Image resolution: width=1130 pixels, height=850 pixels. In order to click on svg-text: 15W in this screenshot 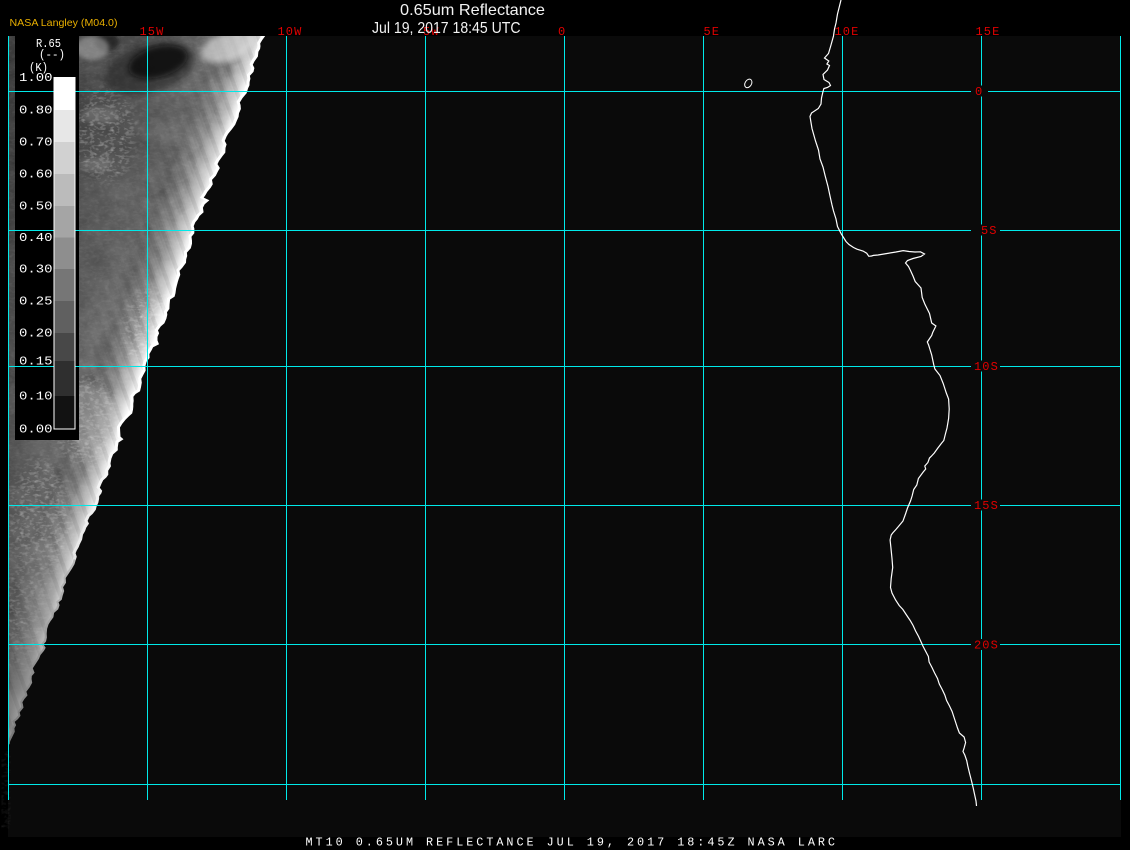, I will do `click(152, 32)`.